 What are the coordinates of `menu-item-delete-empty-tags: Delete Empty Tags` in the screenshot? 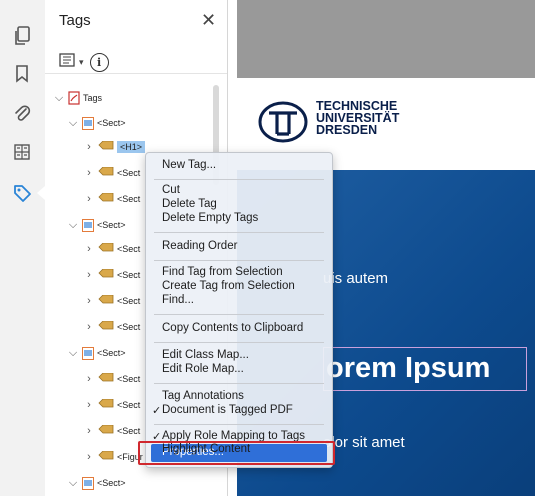 It's located at (210, 218).